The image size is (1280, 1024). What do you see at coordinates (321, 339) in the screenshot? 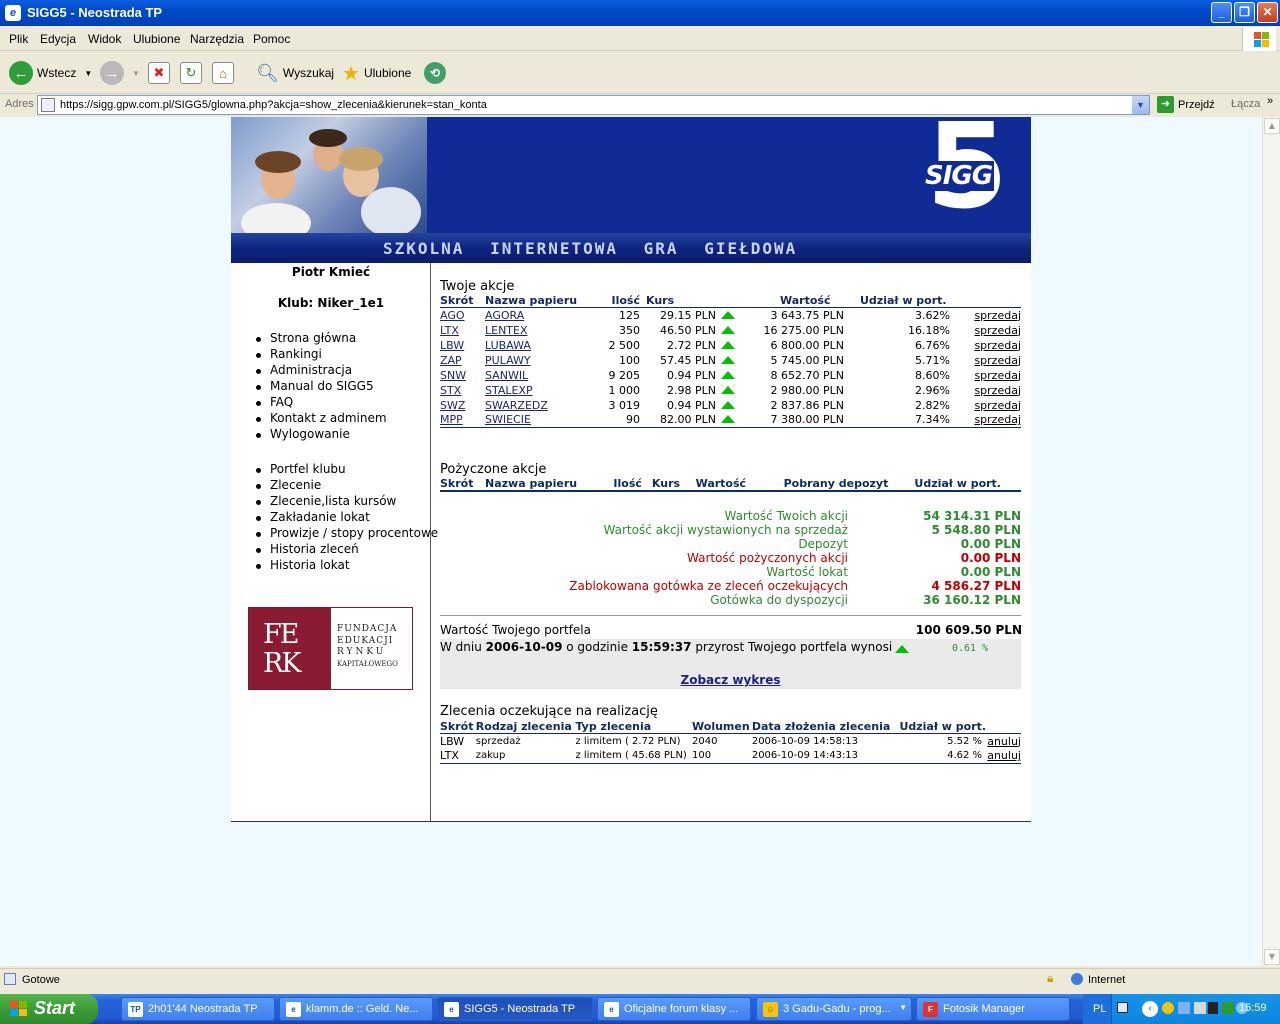
I see `menu-home-link: Strona główna` at bounding box center [321, 339].